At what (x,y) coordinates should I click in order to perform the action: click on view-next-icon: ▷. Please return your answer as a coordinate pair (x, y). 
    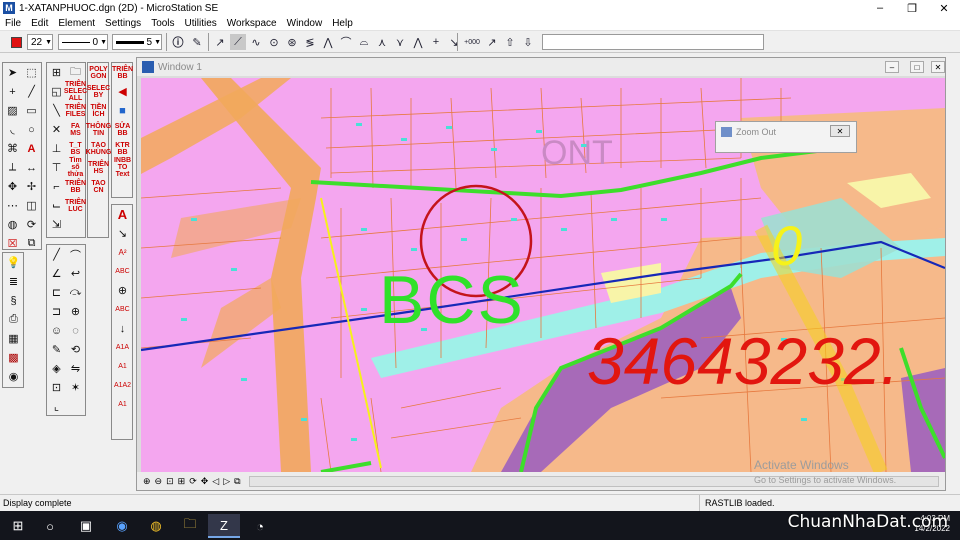
    Looking at the image, I should click on (226, 481).